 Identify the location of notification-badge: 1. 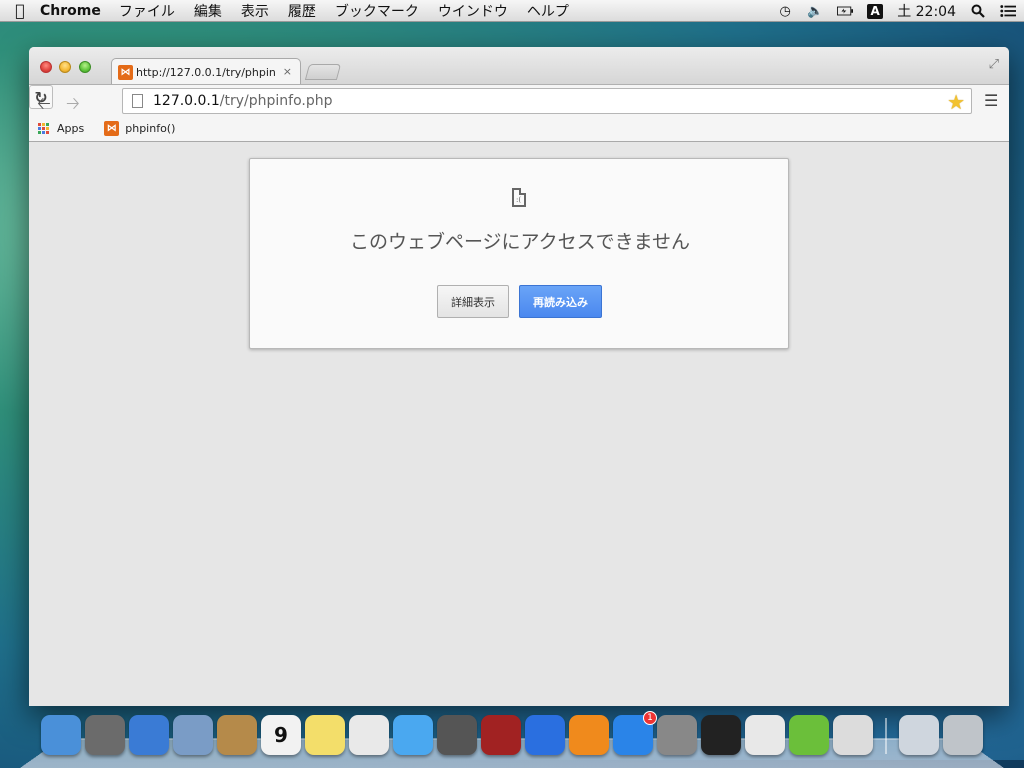
(650, 718).